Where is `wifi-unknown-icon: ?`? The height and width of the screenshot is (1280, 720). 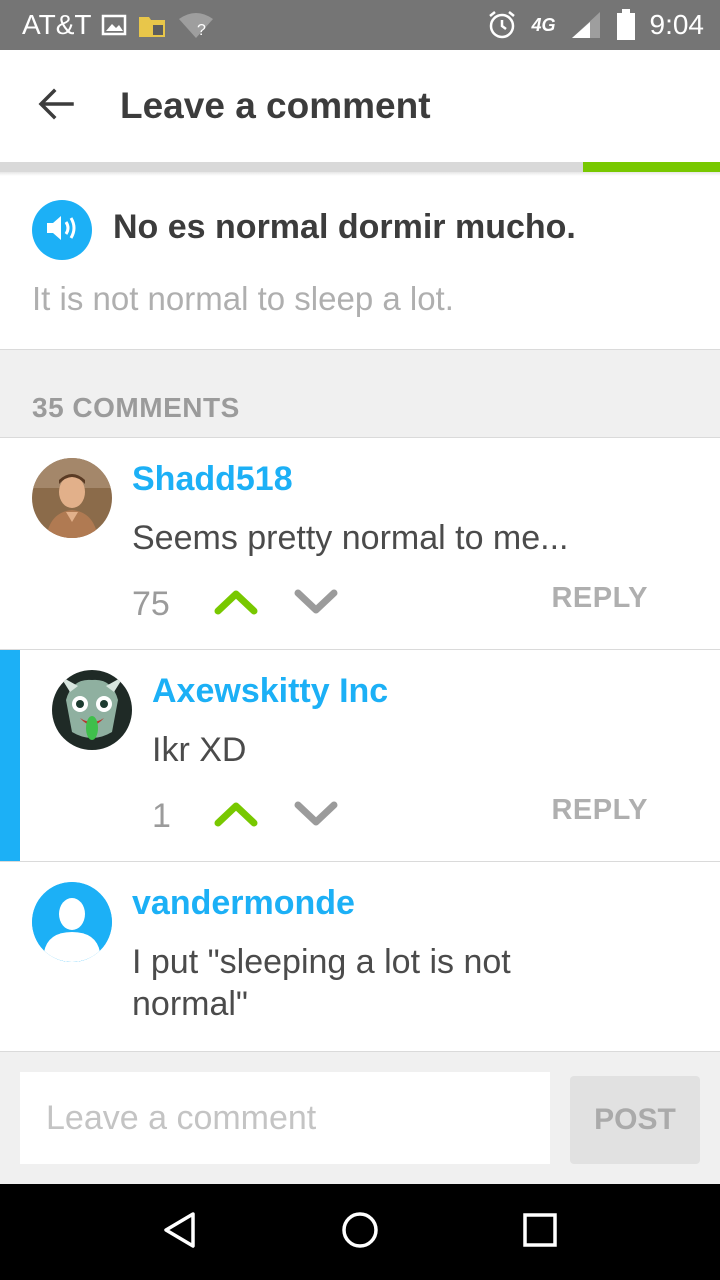 wifi-unknown-icon: ? is located at coordinates (196, 25).